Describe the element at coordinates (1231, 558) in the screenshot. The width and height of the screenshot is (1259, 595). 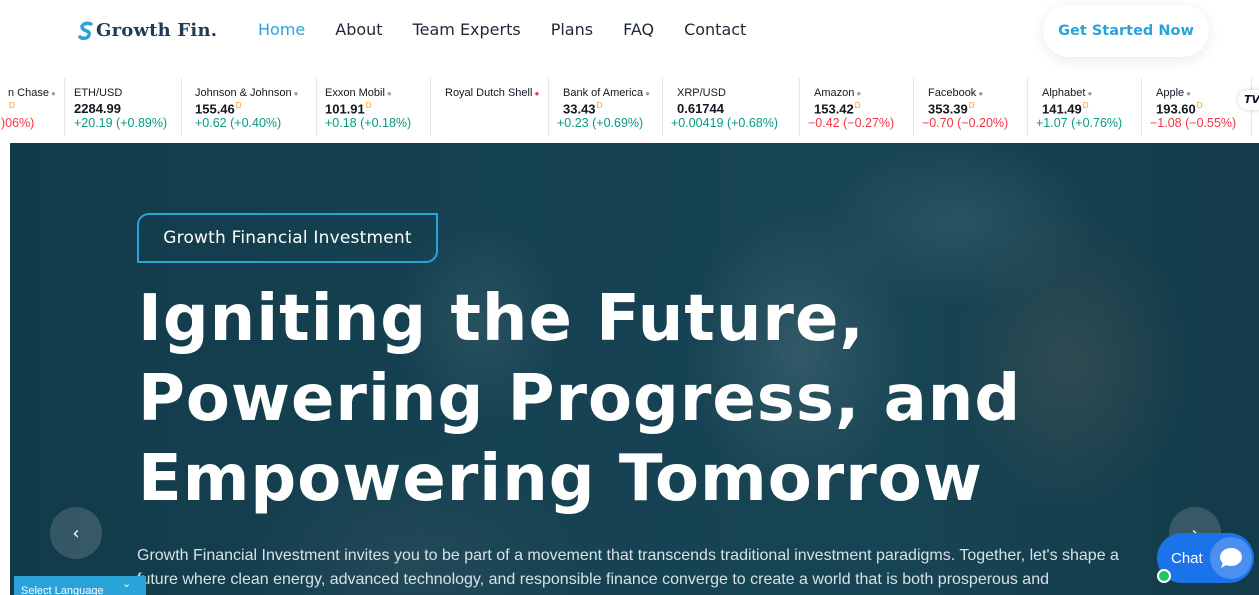
I see `chat-bubble-icon` at that location.